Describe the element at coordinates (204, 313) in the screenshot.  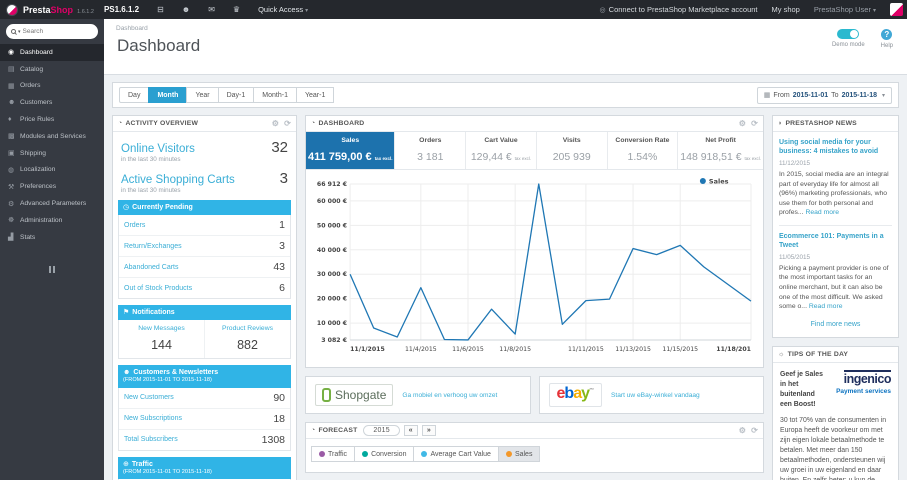
I see `notifications-header: ⚑ Notifications` at that location.